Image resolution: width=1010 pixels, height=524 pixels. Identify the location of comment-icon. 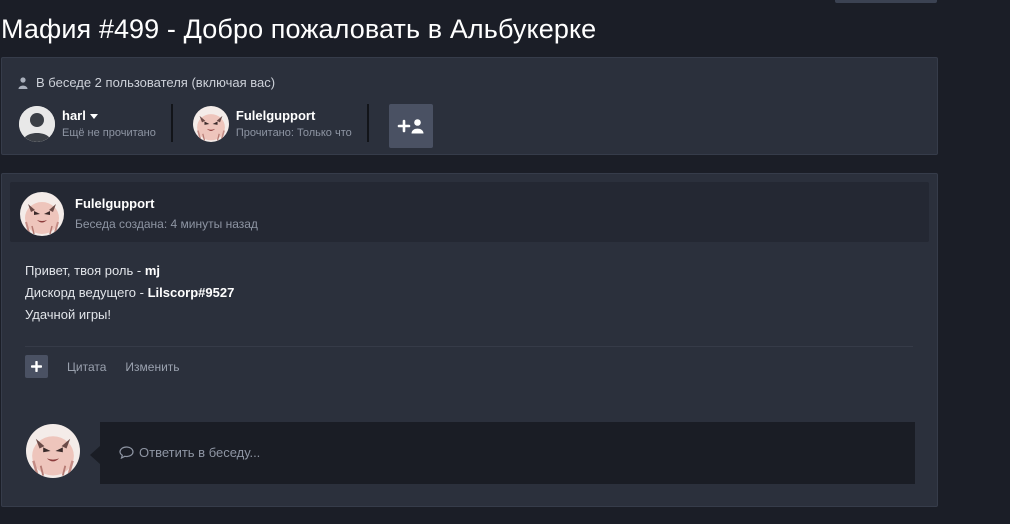
(126, 452).